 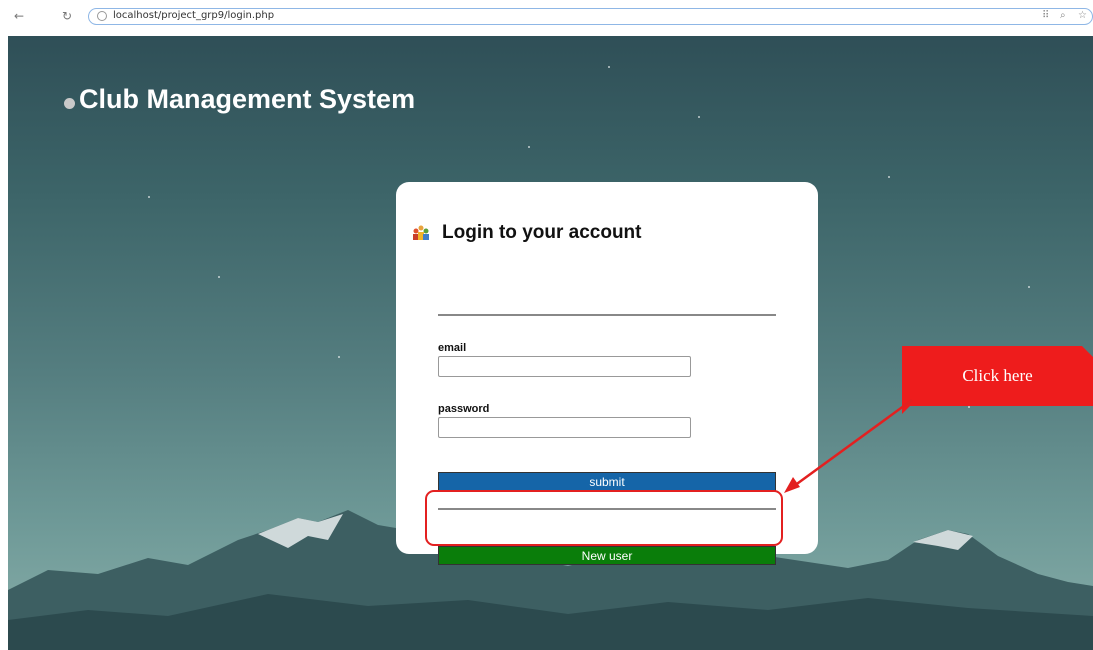 I want to click on people-group-icon, so click(x=421, y=232).